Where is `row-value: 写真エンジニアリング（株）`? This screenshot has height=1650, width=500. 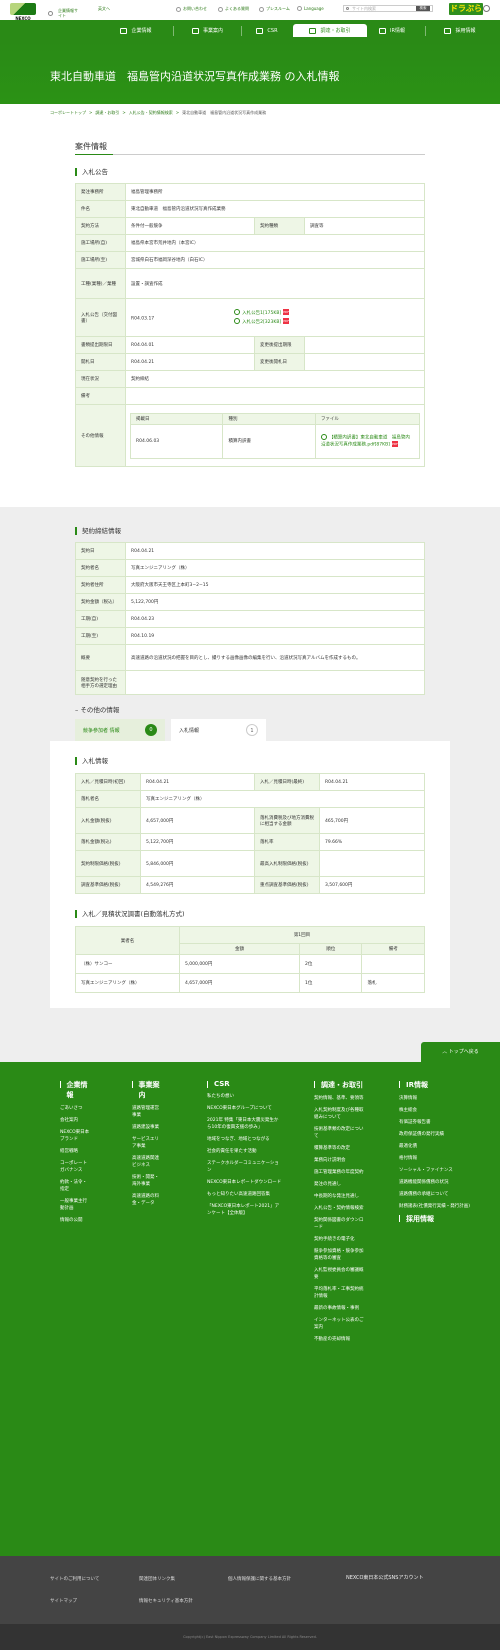 row-value: 写真エンジニアリング（株） is located at coordinates (282, 799).